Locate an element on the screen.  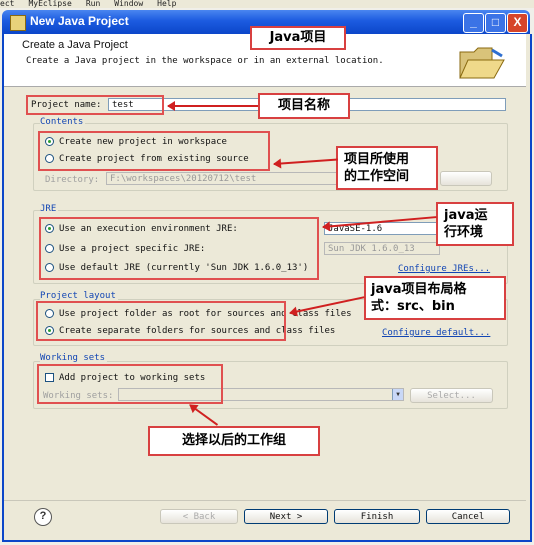
working-sets-group-title: Working sets is located at coordinates (74, 358).